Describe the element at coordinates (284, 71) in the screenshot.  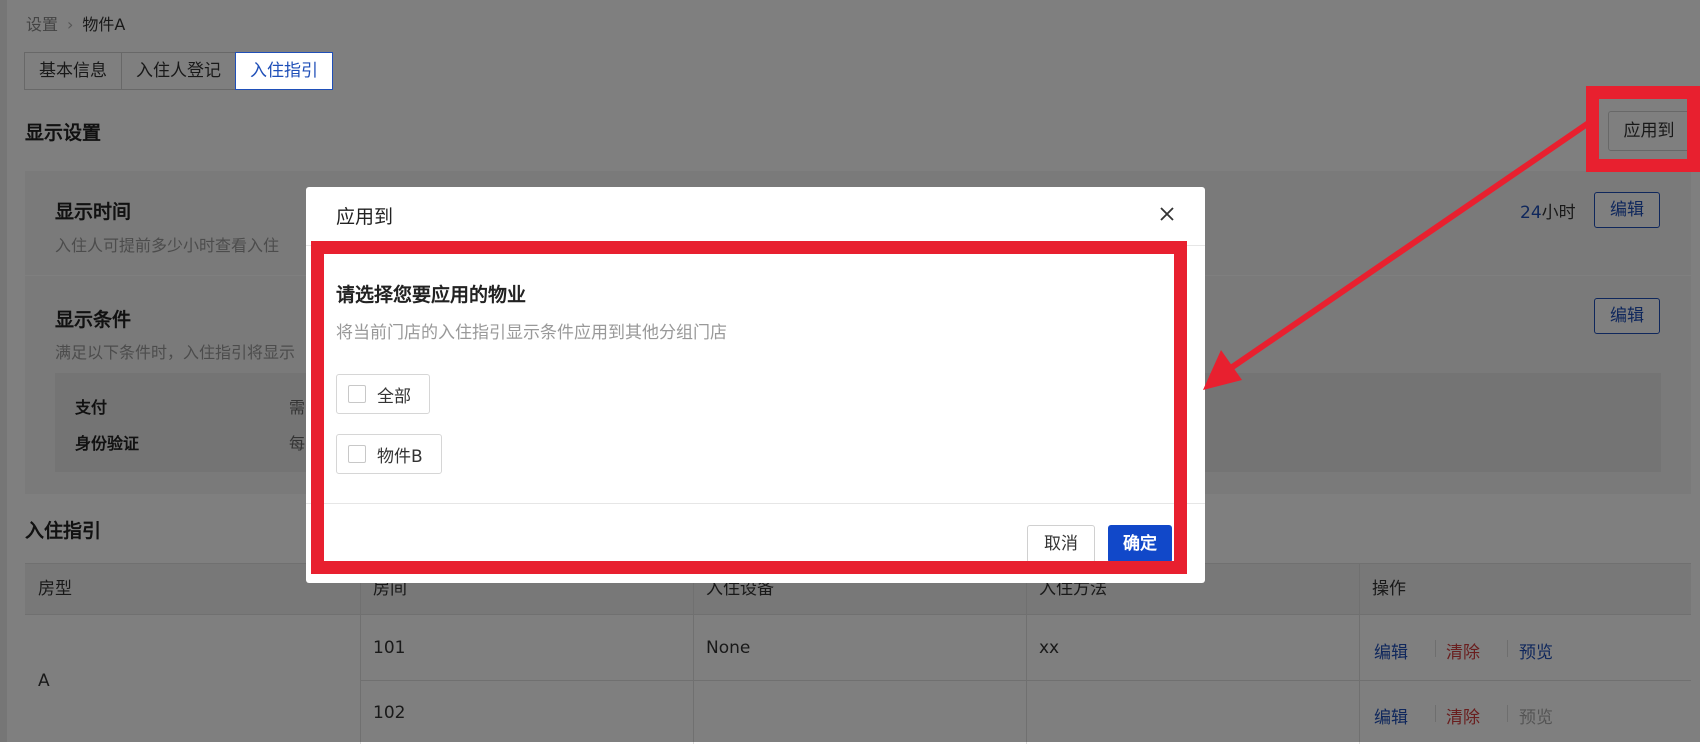
I see `tab-checkin-guide: 入住指引` at that location.